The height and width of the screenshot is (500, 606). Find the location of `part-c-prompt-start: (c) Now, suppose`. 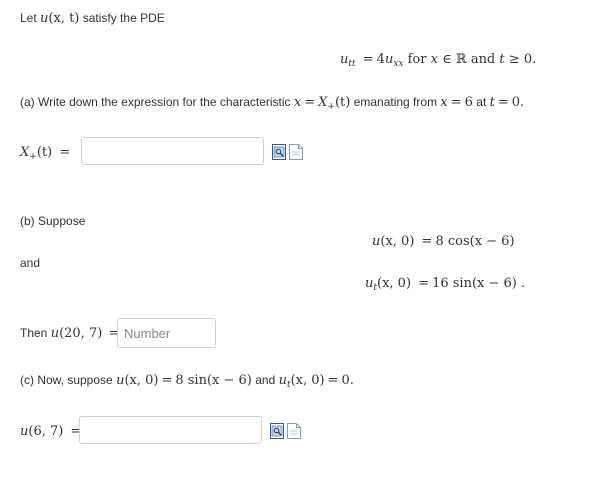

part-c-prompt-start: (c) Now, suppose is located at coordinates (66, 380).